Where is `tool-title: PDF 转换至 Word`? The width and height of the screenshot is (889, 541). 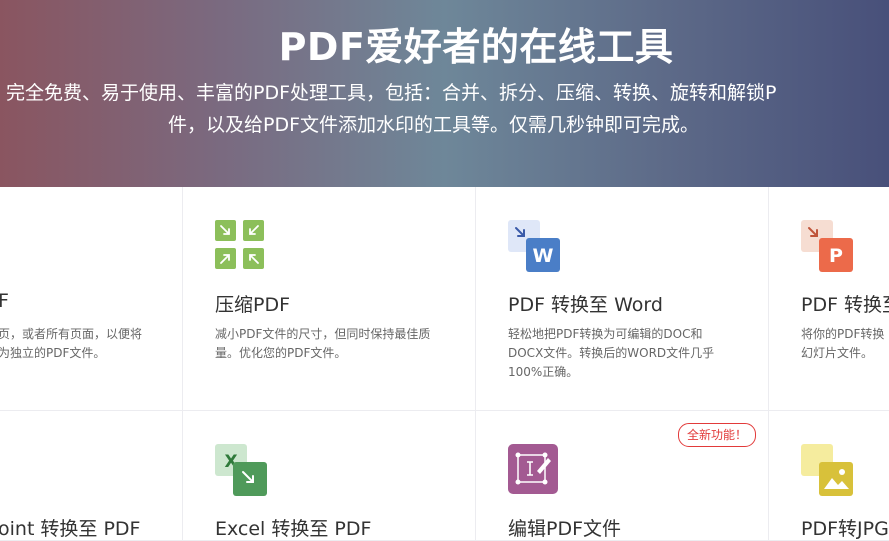
tool-title: PDF 转换至 Word is located at coordinates (585, 305).